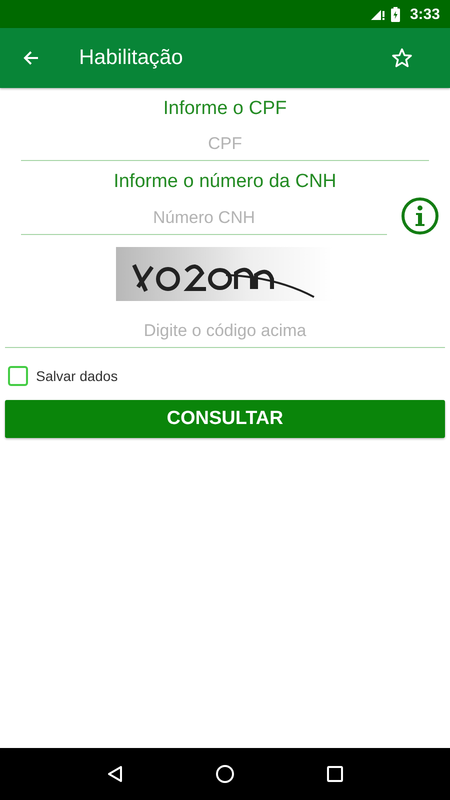 Image resolution: width=450 pixels, height=800 pixels. What do you see at coordinates (420, 216) in the screenshot?
I see `info-icon` at bounding box center [420, 216].